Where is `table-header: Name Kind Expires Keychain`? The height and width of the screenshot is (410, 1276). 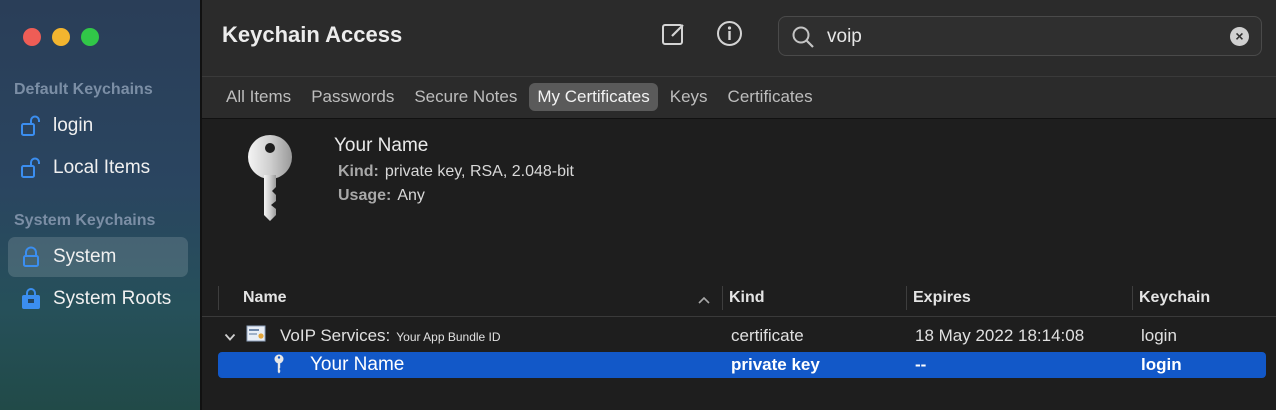 table-header: Name Kind Expires Keychain is located at coordinates (739, 299).